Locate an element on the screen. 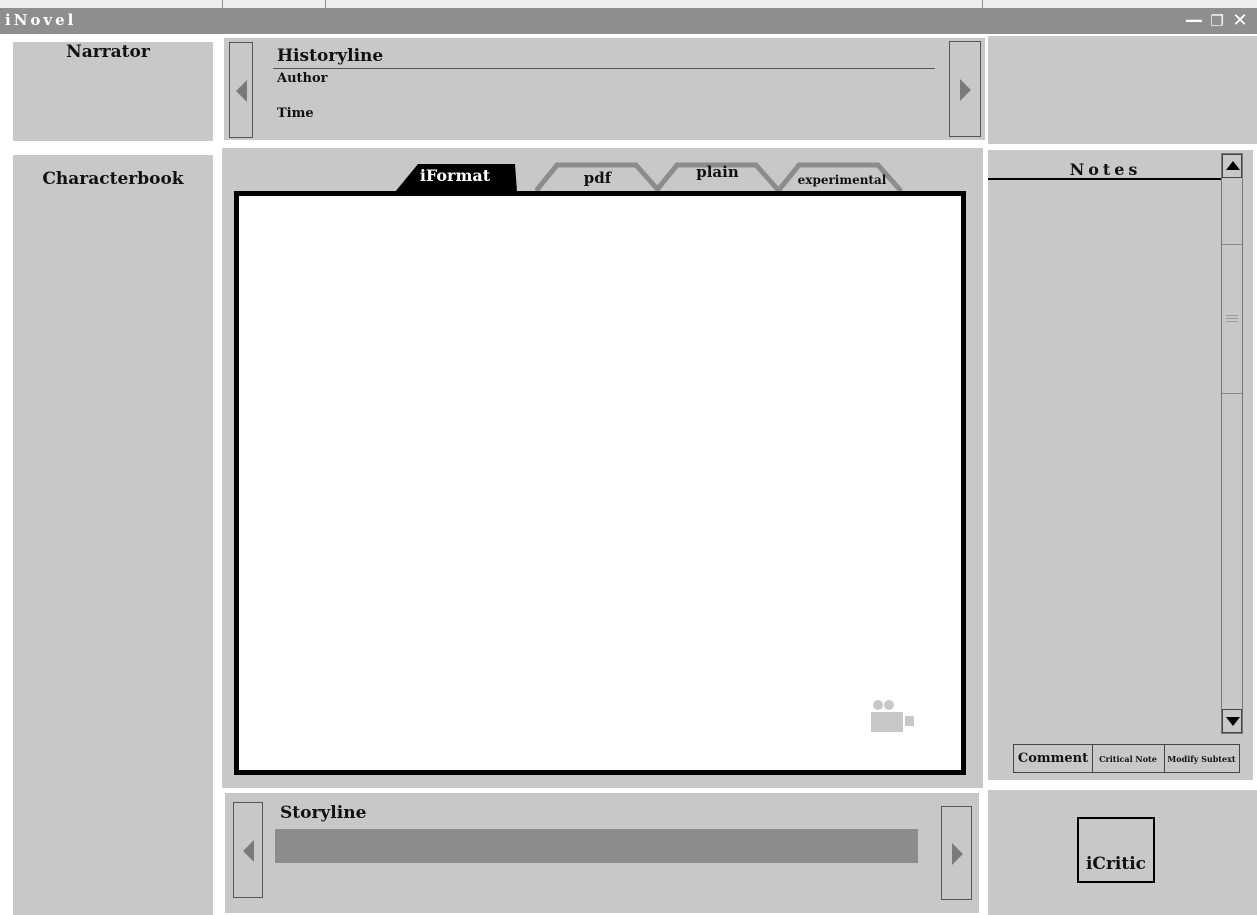 Image resolution: width=1257 pixels, height=915 pixels. icritic-label: iCritic is located at coordinates (1116, 864).